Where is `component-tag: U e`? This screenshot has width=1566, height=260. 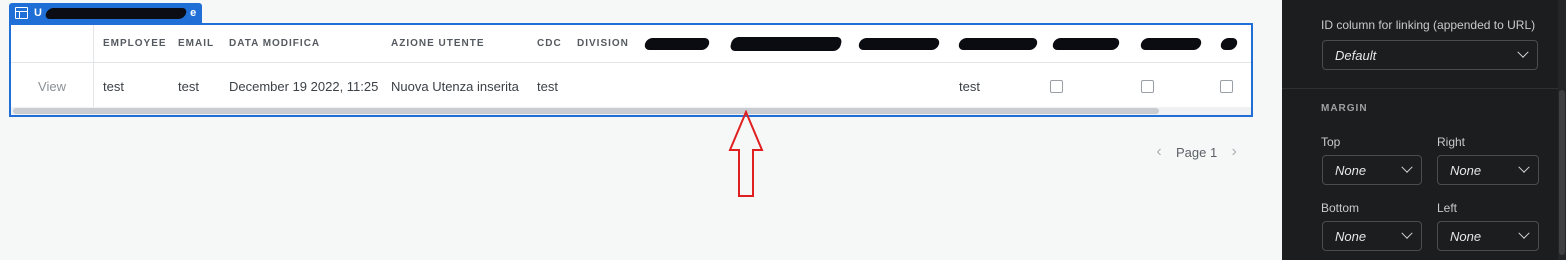
component-tag: U e is located at coordinates (105, 13).